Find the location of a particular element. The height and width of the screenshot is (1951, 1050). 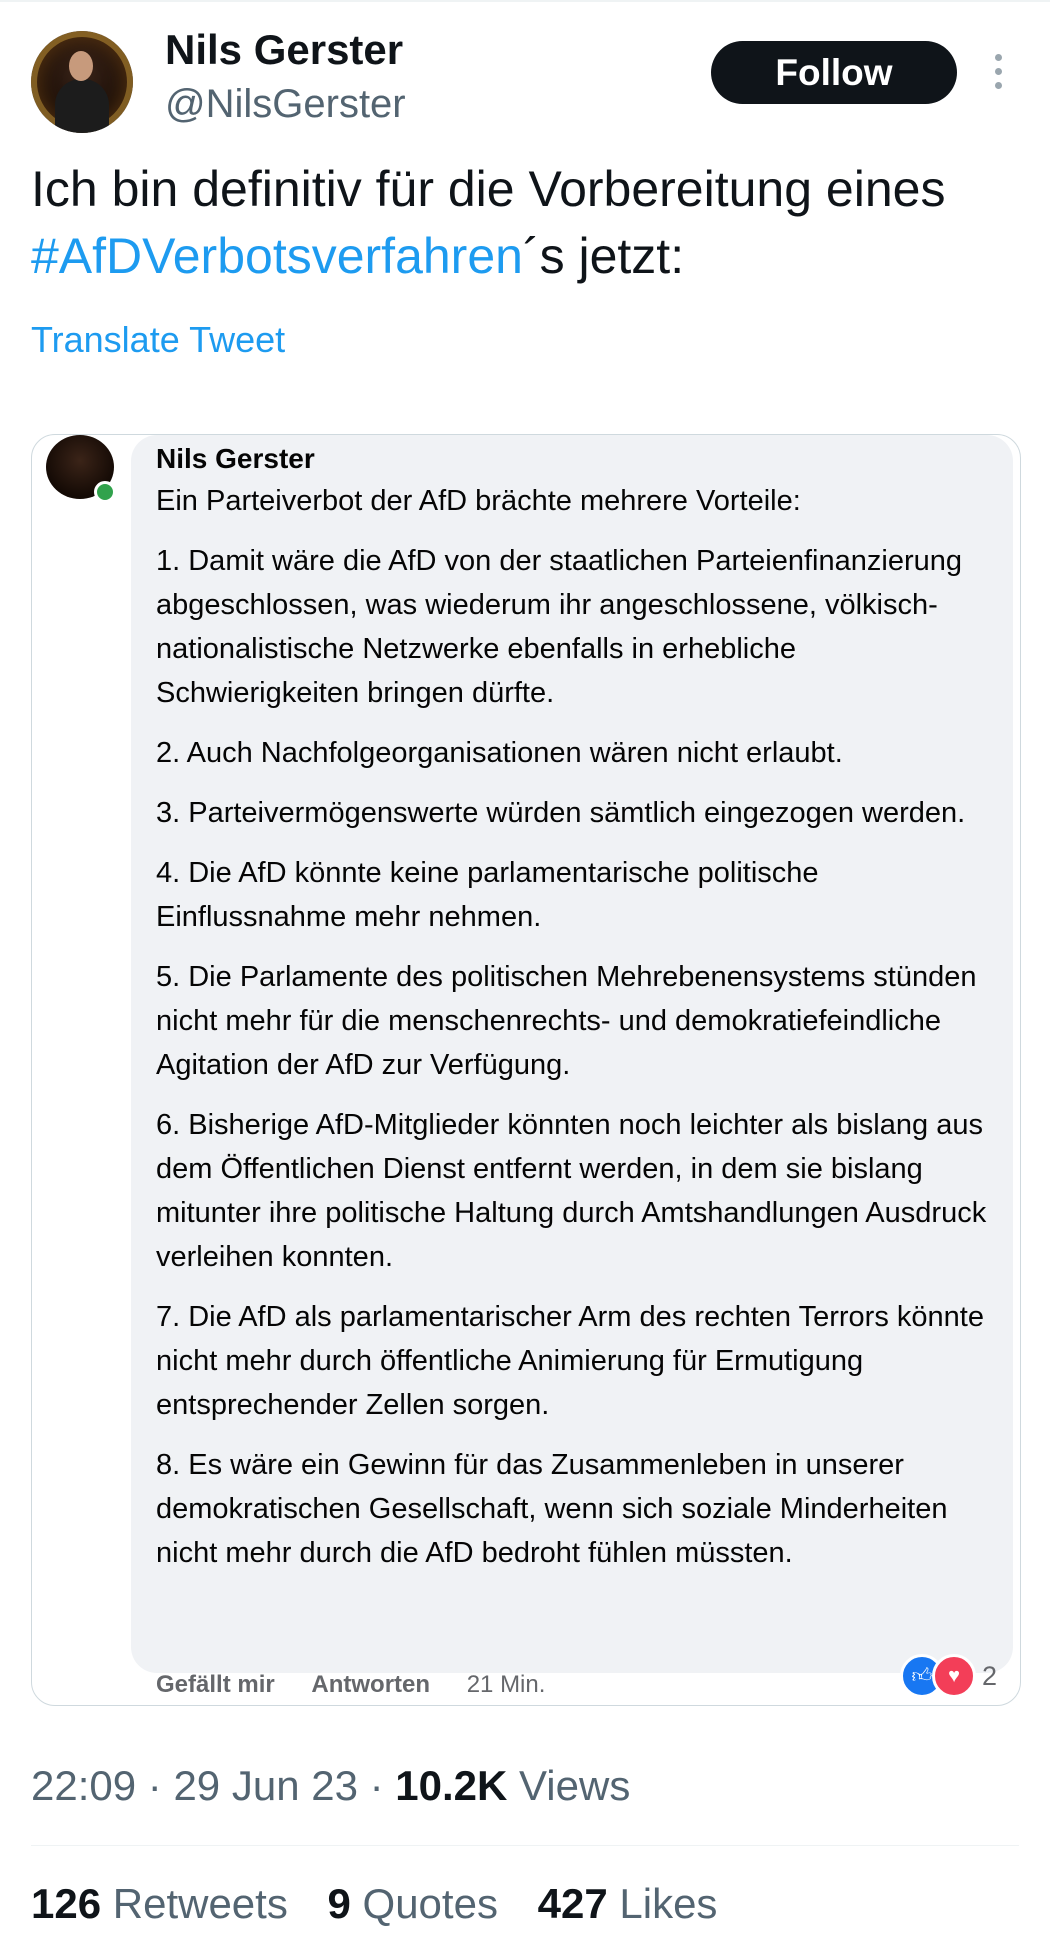

comment-author-name: Nils Gerster is located at coordinates (235, 458).